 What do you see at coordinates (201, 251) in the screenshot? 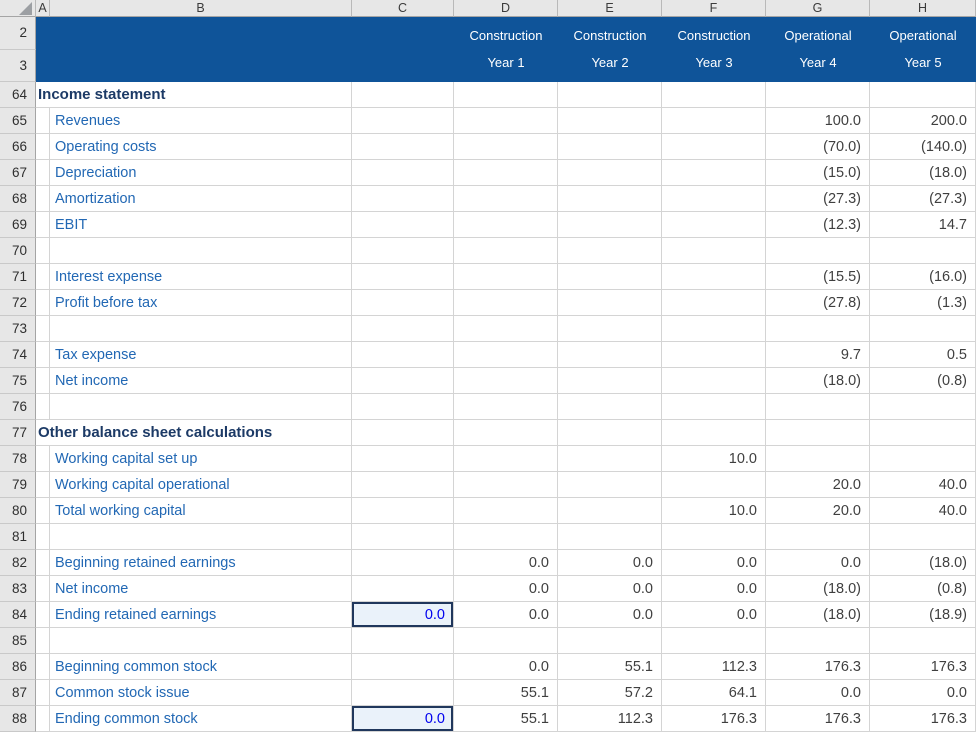
I see `cell-B70` at bounding box center [201, 251].